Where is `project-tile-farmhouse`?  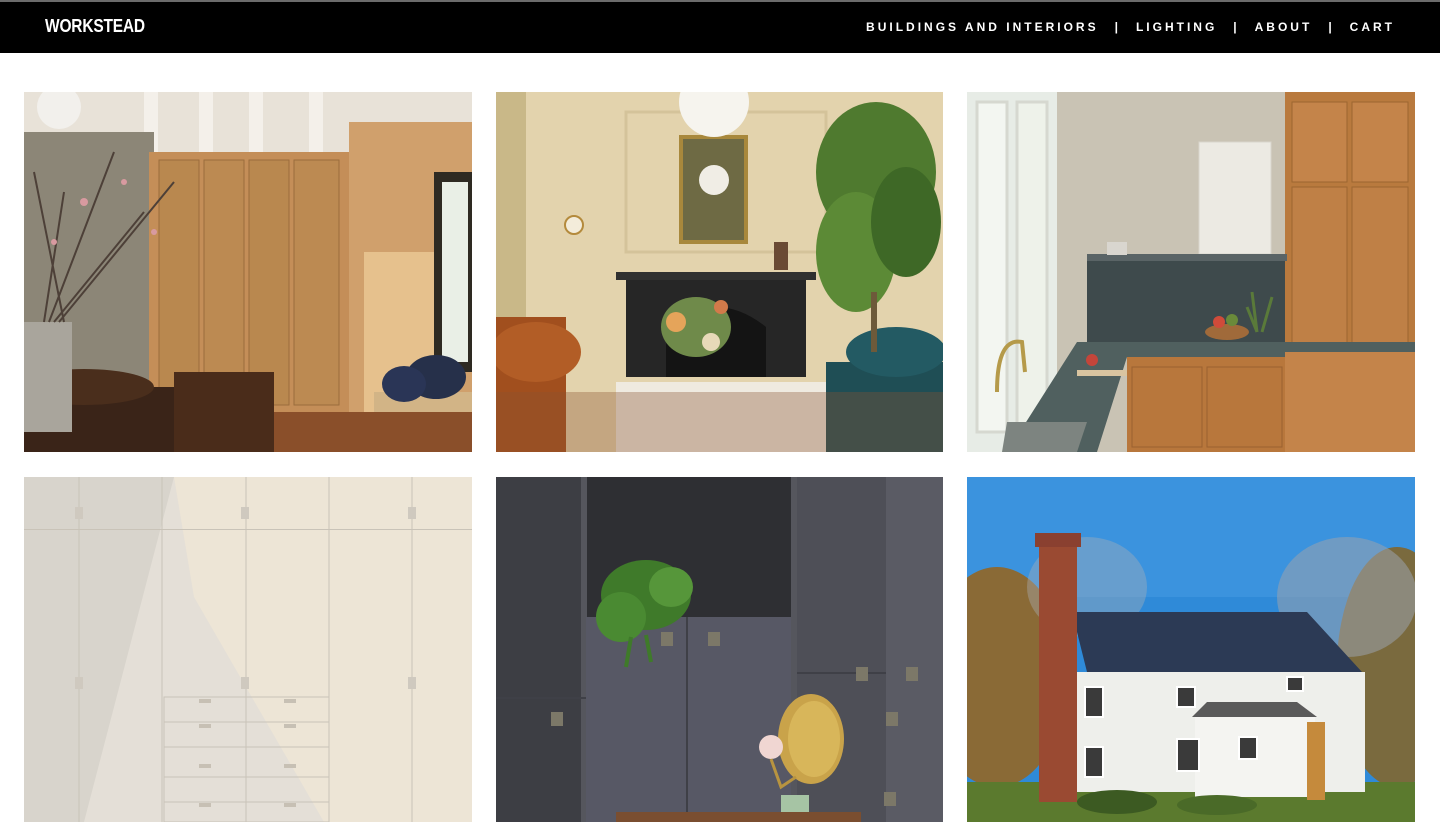
project-tile-farmhouse is located at coordinates (1191, 649).